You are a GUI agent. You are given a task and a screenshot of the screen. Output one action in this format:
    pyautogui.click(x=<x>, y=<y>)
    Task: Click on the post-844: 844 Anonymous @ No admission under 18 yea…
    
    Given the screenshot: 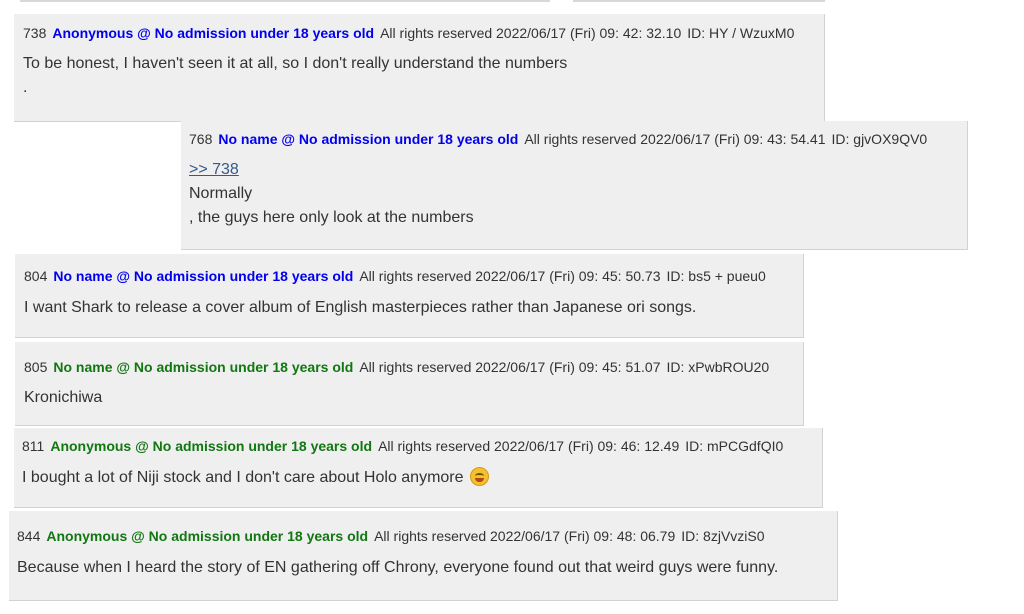 What is the action you would take?
    pyautogui.click(x=423, y=556)
    